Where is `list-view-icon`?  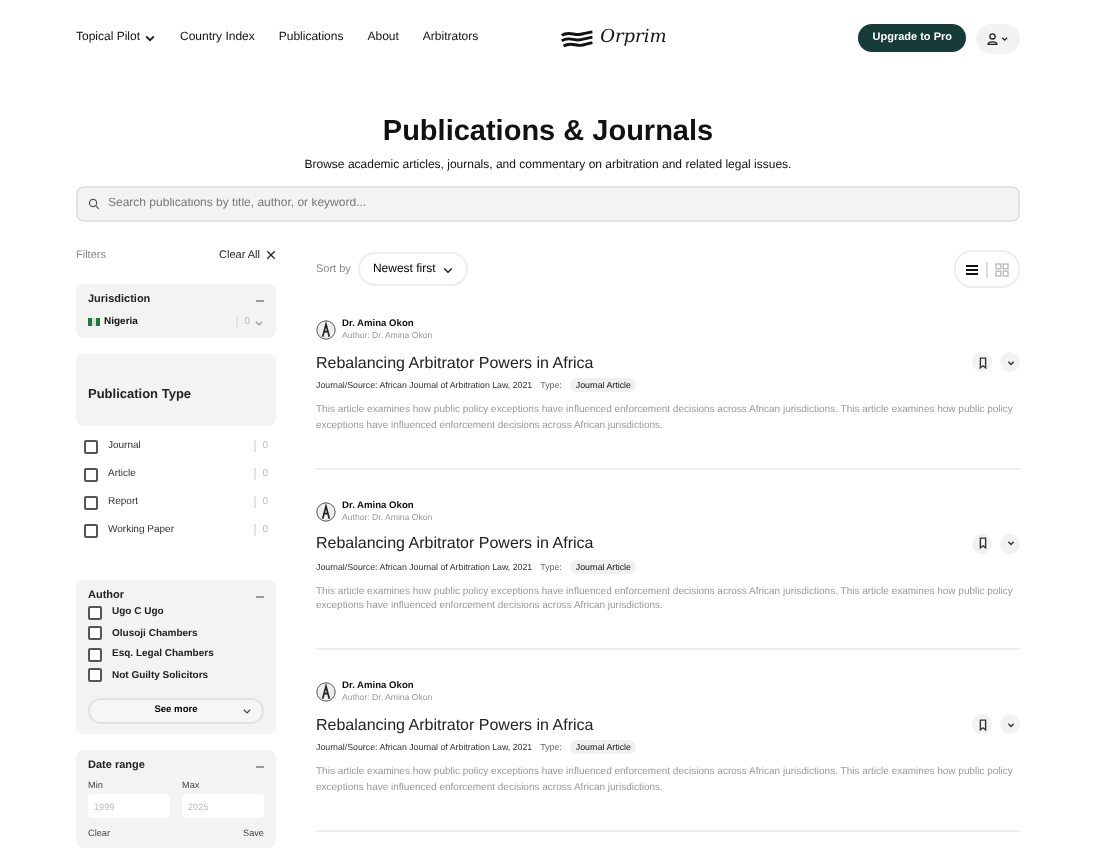 list-view-icon is located at coordinates (972, 269).